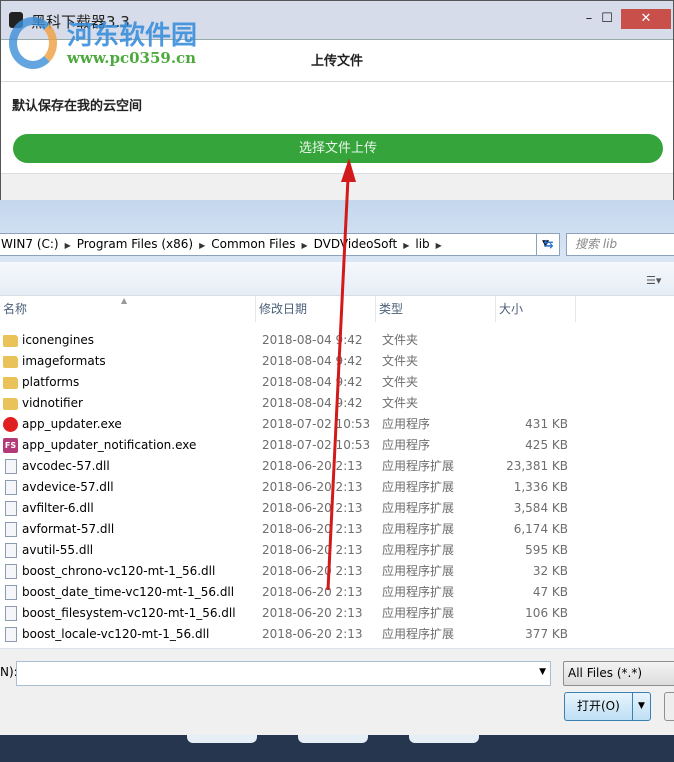 This screenshot has height=762, width=674. Describe the element at coordinates (337, 691) in the screenshot. I see `dialog-footer: N): ▼ All Files (*.*) 打开(O) ▼` at that location.